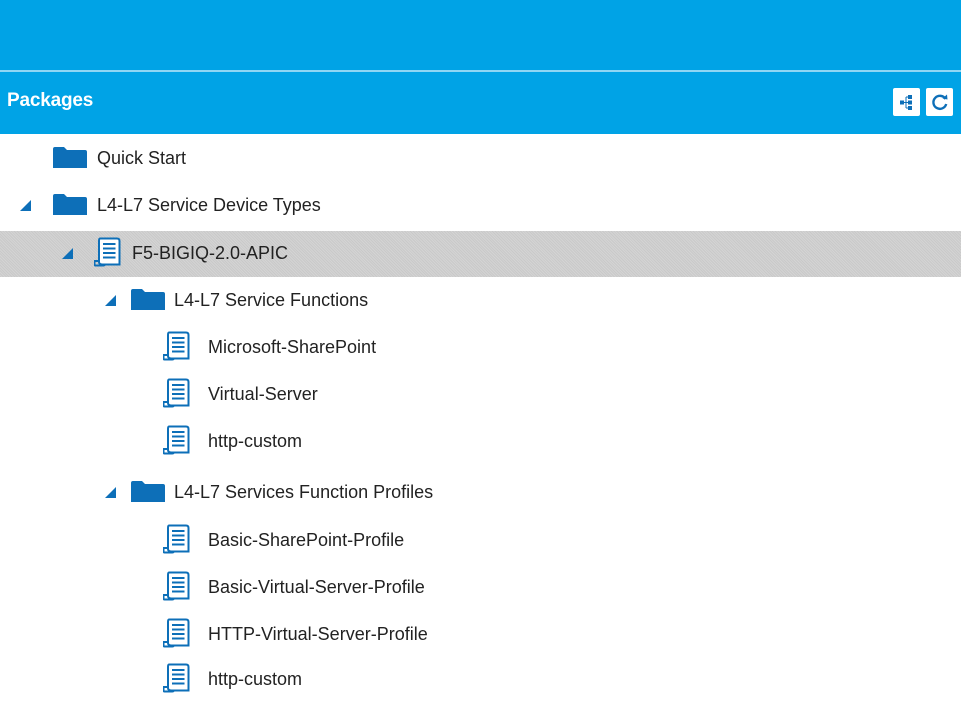  I want to click on tree-item-http-virtual-server-profile: HTTP-Virtual-Server-Profile, so click(480, 635).